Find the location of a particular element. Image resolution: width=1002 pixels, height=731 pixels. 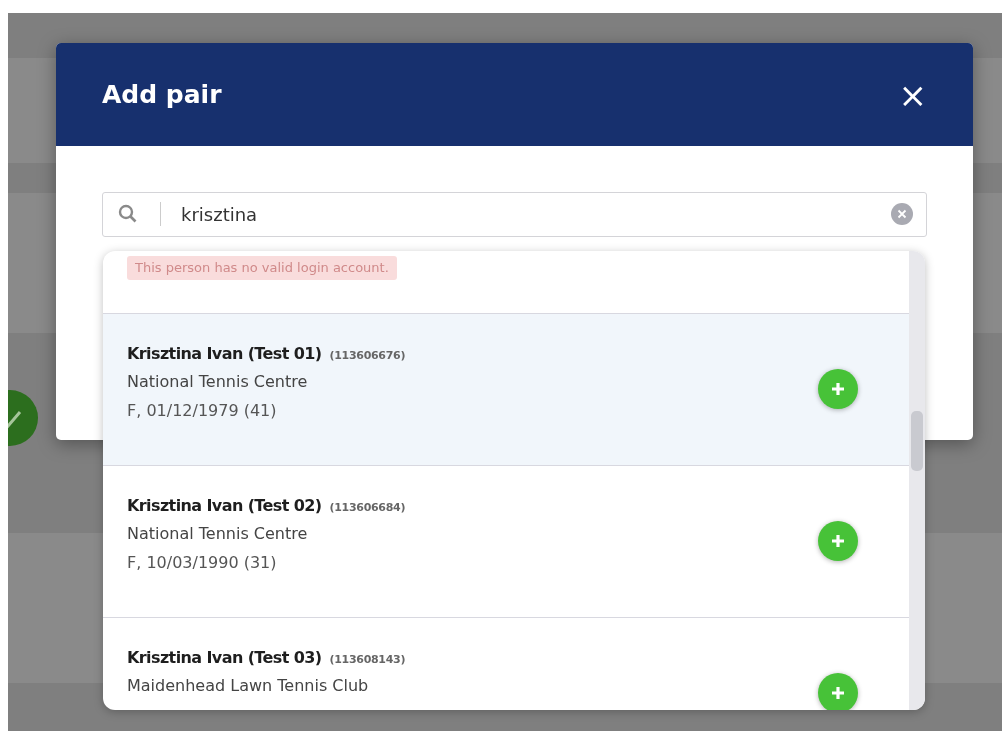

player-id: (113608143) is located at coordinates (367, 659).